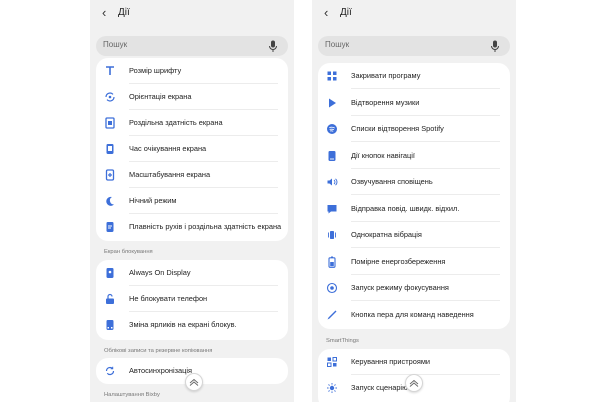 This screenshot has height=402, width=600. I want to click on quick-decline-message-icon, so click(332, 208).